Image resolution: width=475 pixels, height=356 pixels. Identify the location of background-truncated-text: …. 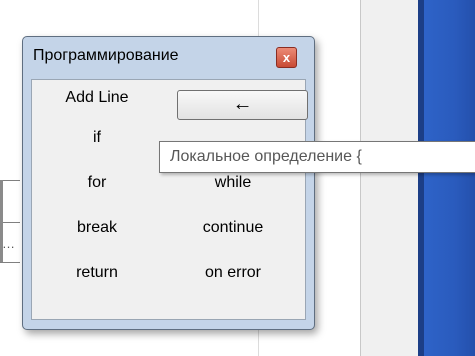
(8, 243).